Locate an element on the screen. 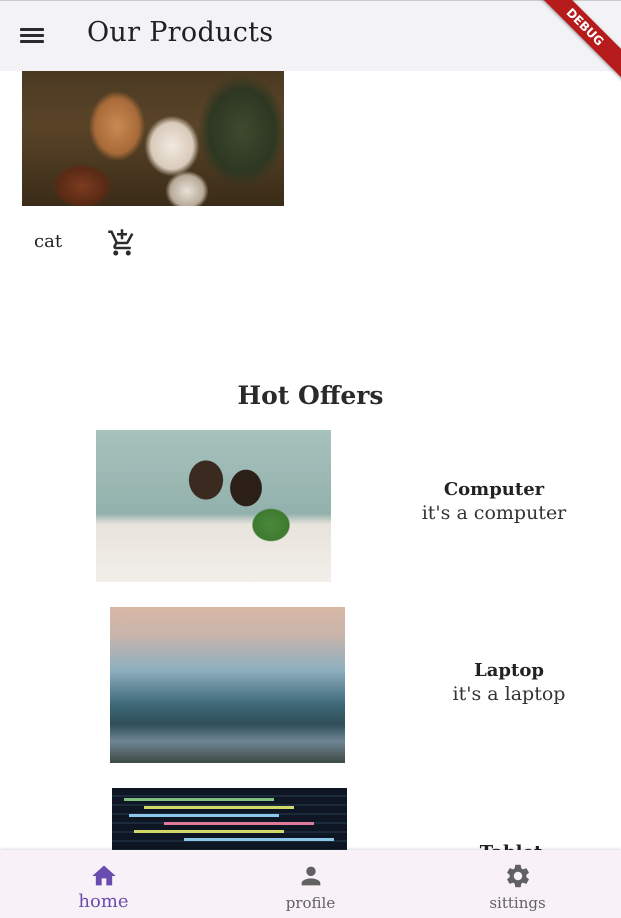 The height and width of the screenshot is (918, 621). offer-image-computer is located at coordinates (213, 506).